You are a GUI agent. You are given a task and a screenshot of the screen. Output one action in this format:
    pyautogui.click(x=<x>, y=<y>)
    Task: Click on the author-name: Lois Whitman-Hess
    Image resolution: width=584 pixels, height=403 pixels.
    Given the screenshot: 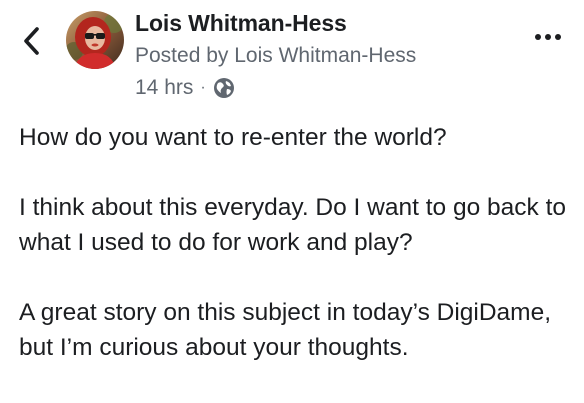 What is the action you would take?
    pyautogui.click(x=241, y=23)
    